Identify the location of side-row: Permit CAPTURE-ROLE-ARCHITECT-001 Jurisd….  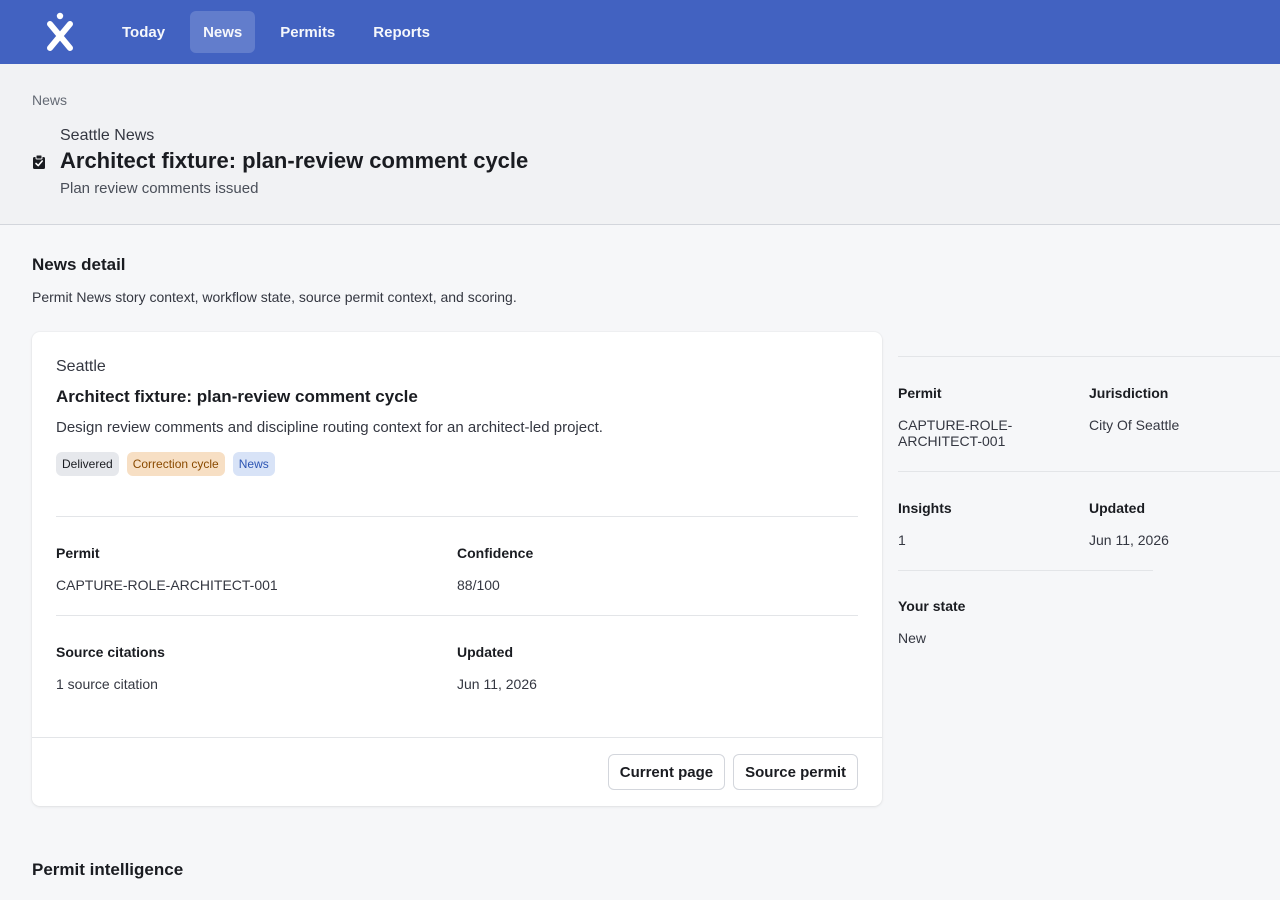
(1089, 413).